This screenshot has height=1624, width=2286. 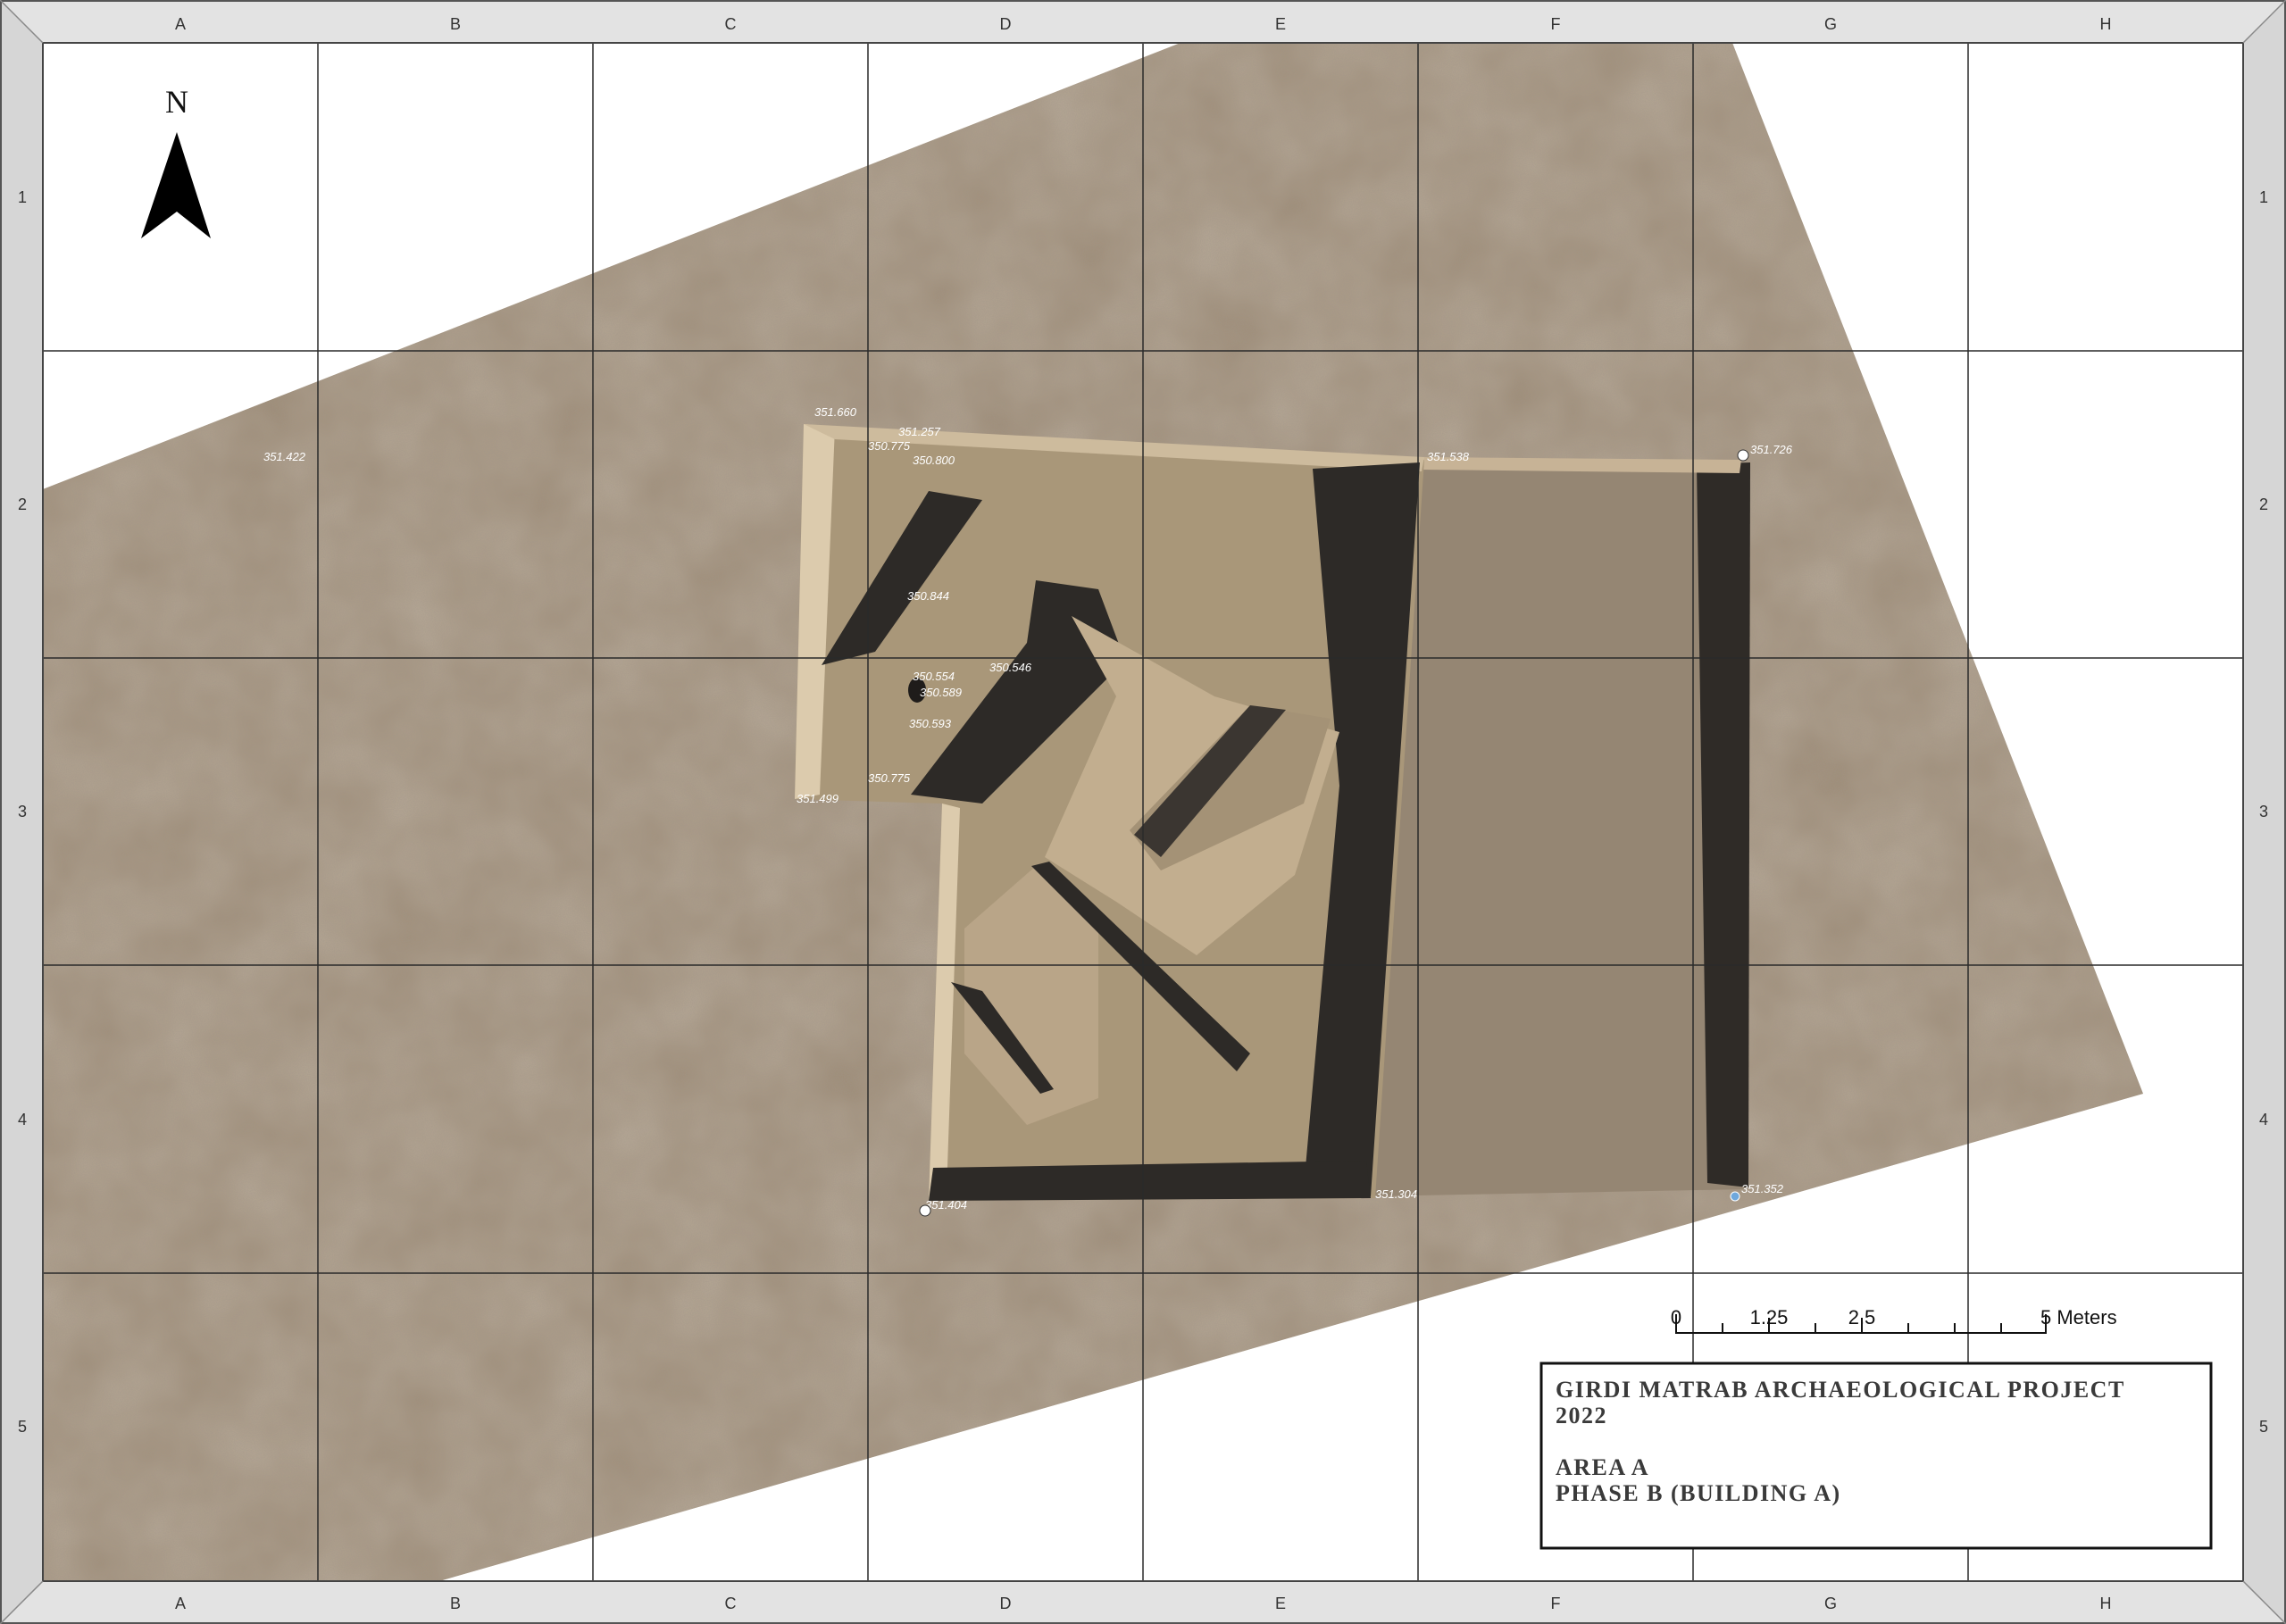 I want to click on elevation-label: 351.404, so click(x=946, y=1205).